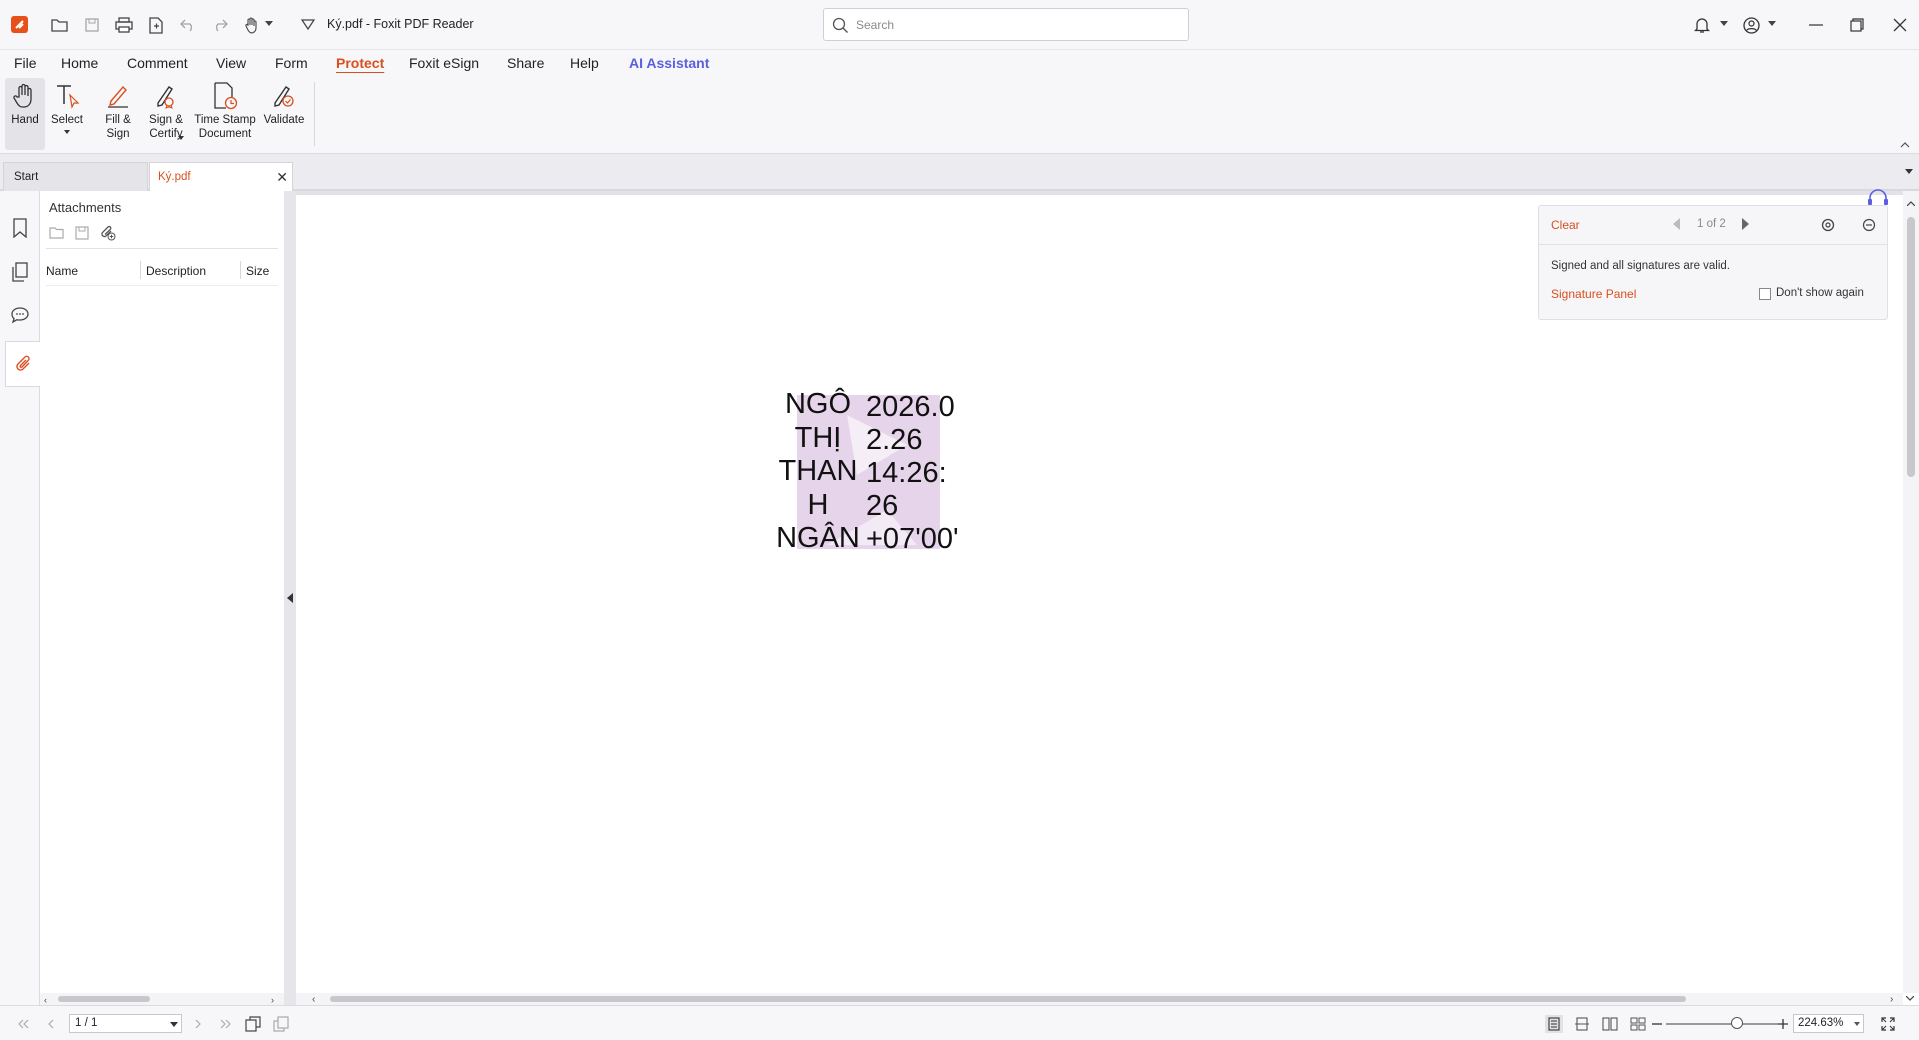  What do you see at coordinates (156, 25) in the screenshot?
I see `create-pdf-icon` at bounding box center [156, 25].